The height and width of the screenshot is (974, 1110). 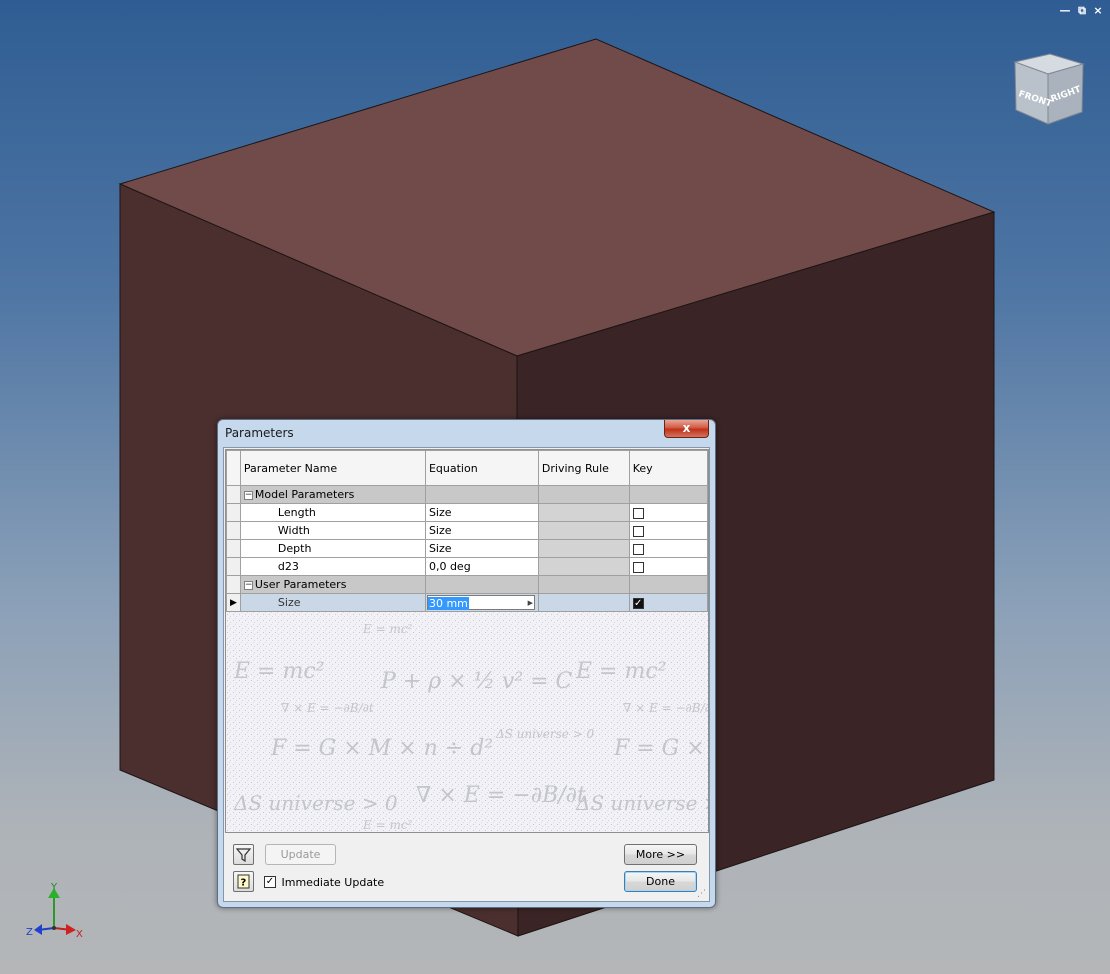 What do you see at coordinates (1049, 89) in the screenshot?
I see `viewcube: FRONT RIGHT` at bounding box center [1049, 89].